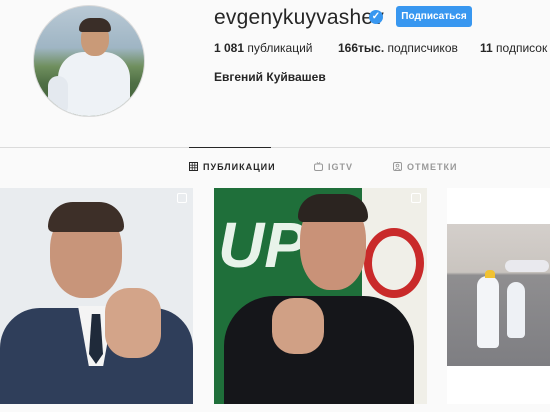 This screenshot has height=412, width=550. I want to click on following-count-label: подписок, so click(522, 48).